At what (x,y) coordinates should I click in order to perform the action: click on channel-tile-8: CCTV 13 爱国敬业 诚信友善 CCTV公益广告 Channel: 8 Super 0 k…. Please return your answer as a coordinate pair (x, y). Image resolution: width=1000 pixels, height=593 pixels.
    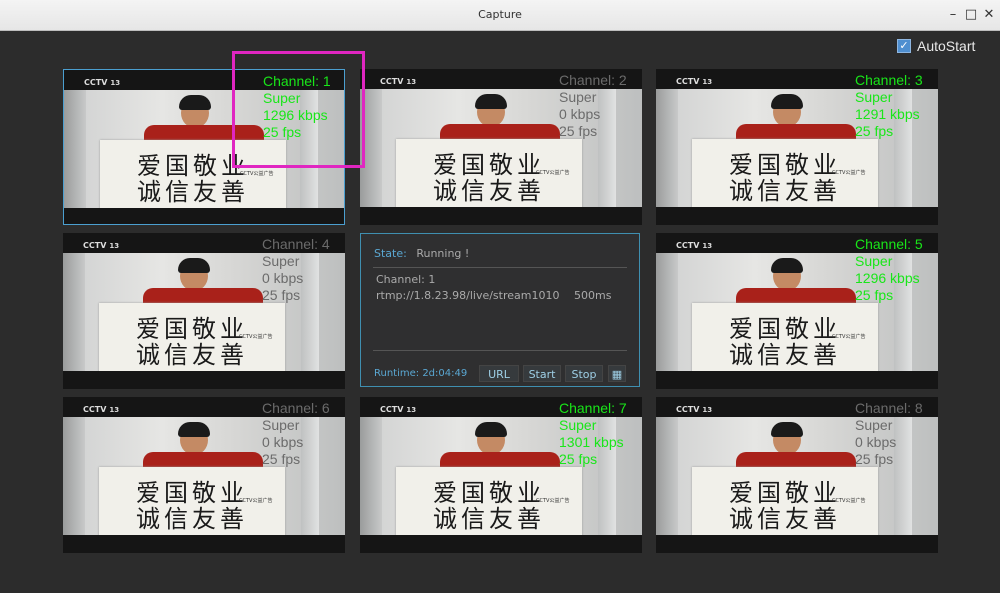
    Looking at the image, I should click on (797, 475).